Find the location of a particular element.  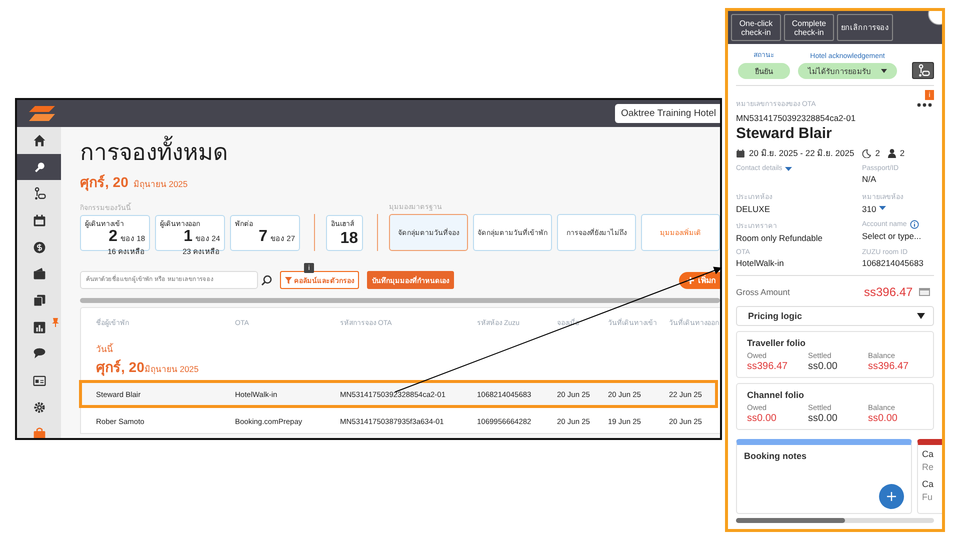

key-icon is located at coordinates (39, 167).